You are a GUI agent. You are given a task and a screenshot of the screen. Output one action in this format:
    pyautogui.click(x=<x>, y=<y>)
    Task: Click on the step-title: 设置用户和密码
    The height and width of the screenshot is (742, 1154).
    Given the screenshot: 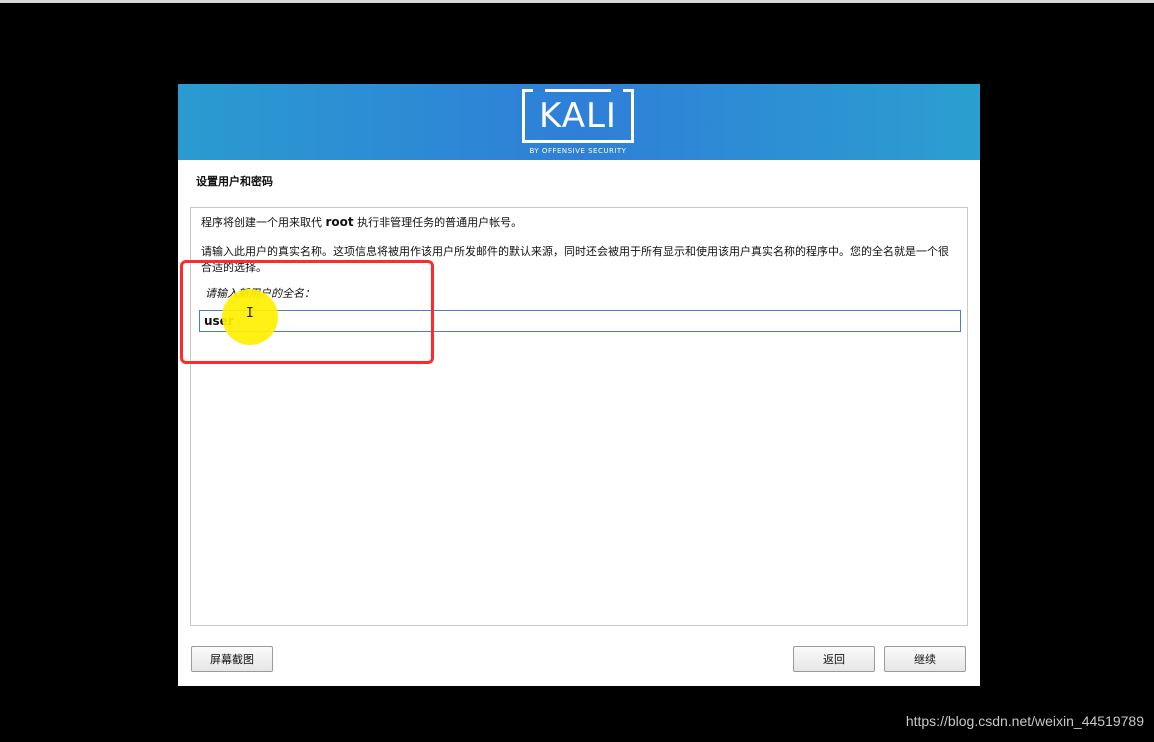 What is the action you would take?
    pyautogui.click(x=234, y=181)
    